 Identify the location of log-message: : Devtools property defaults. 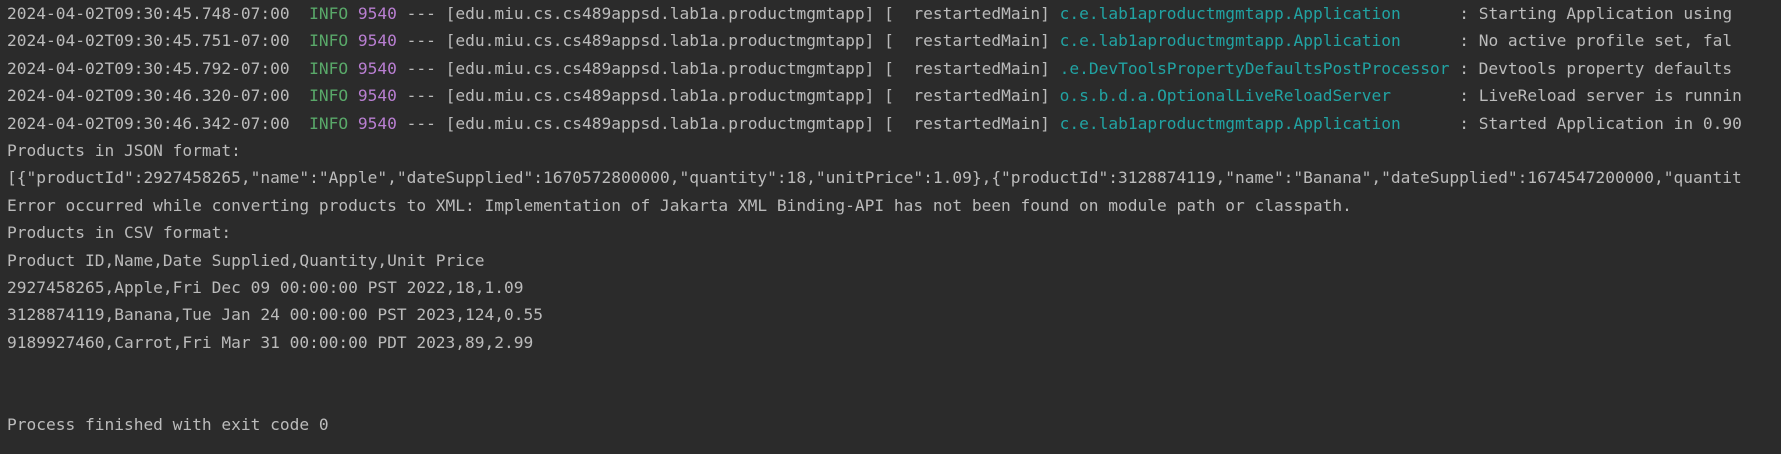
(1596, 68).